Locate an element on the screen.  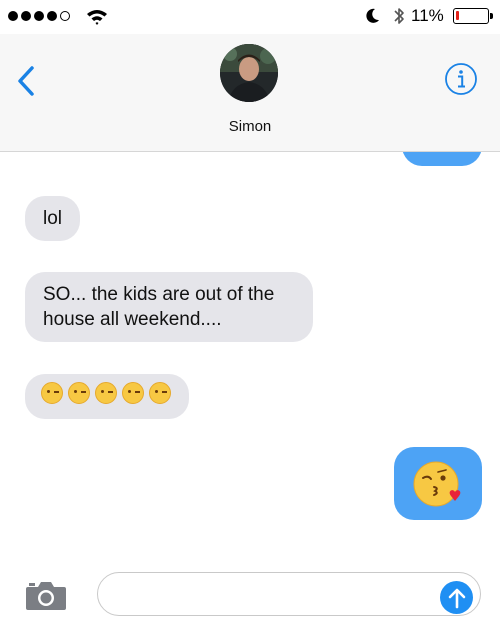
bluetooth-icon is located at coordinates (399, 16).